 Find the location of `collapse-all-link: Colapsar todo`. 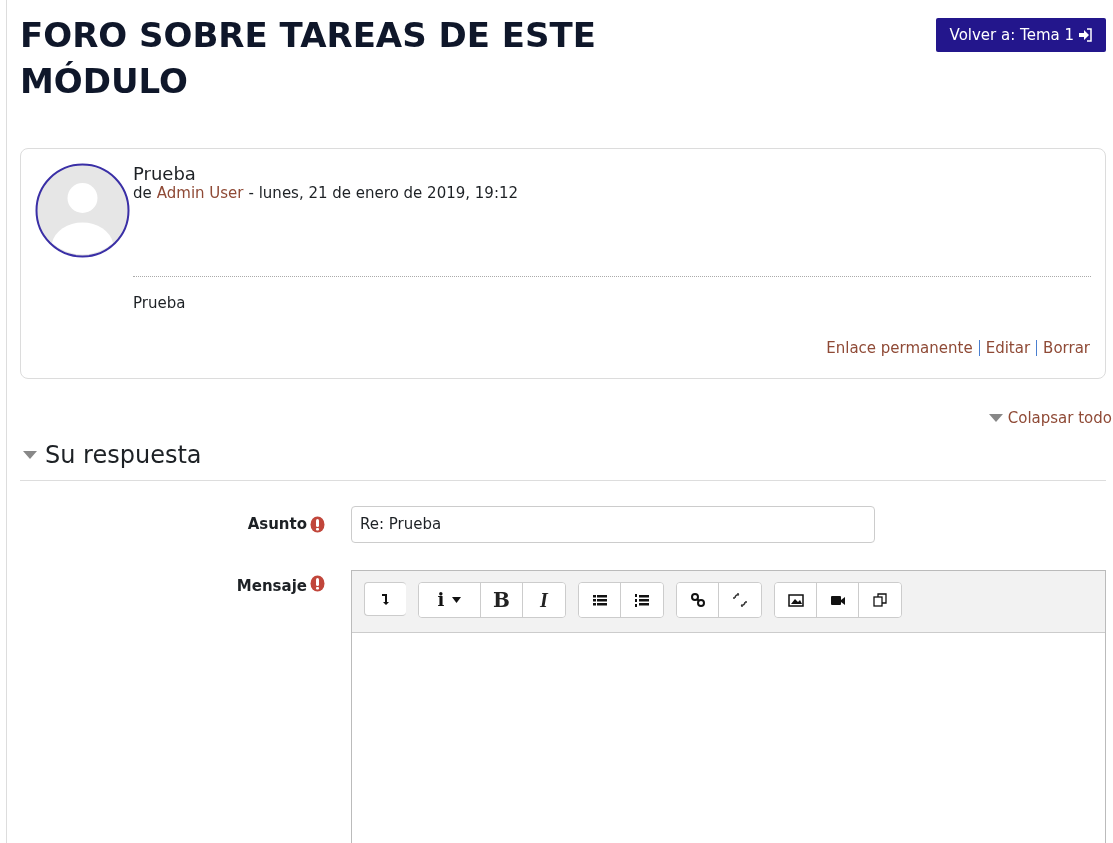

collapse-all-link: Colapsar todo is located at coordinates (1050, 418).